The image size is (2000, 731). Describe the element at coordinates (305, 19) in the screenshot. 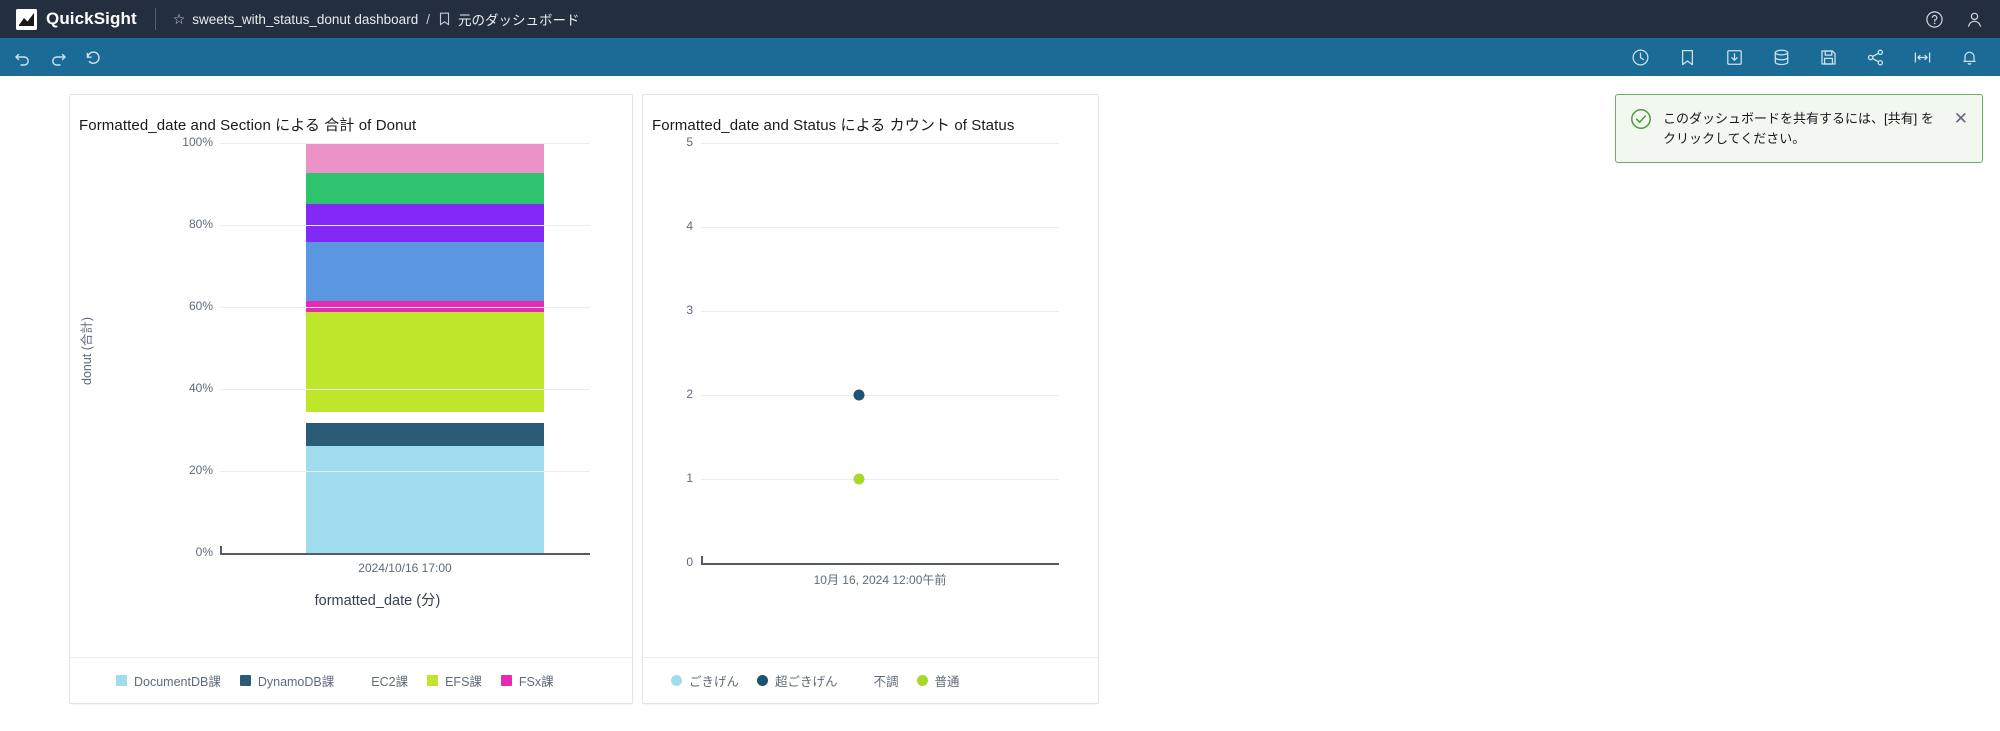

I see `breadcrumb-dashboard-name: sweets_with_status_donut dashboard` at that location.